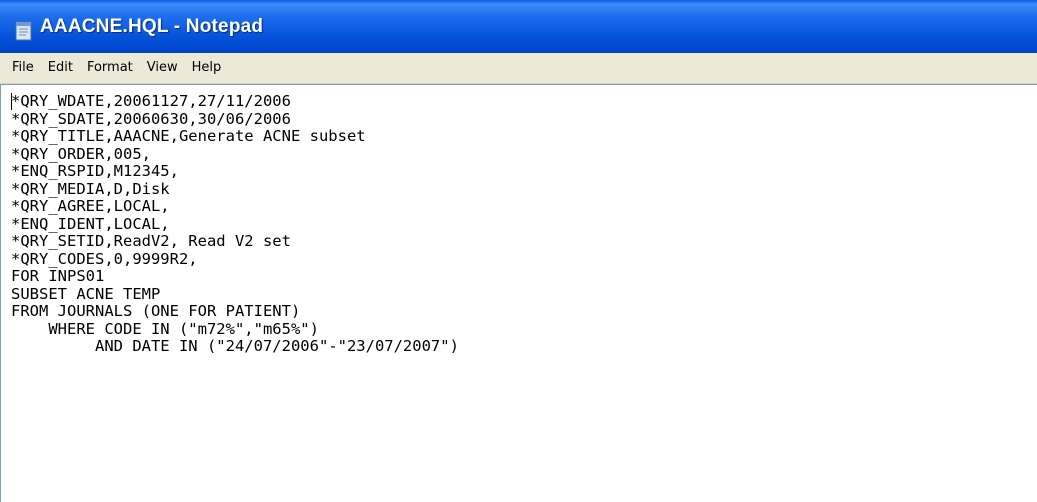 The height and width of the screenshot is (502, 1037). What do you see at coordinates (104, 258) in the screenshot?
I see `editor-line: *QRY_CODES,0,9999R2,` at bounding box center [104, 258].